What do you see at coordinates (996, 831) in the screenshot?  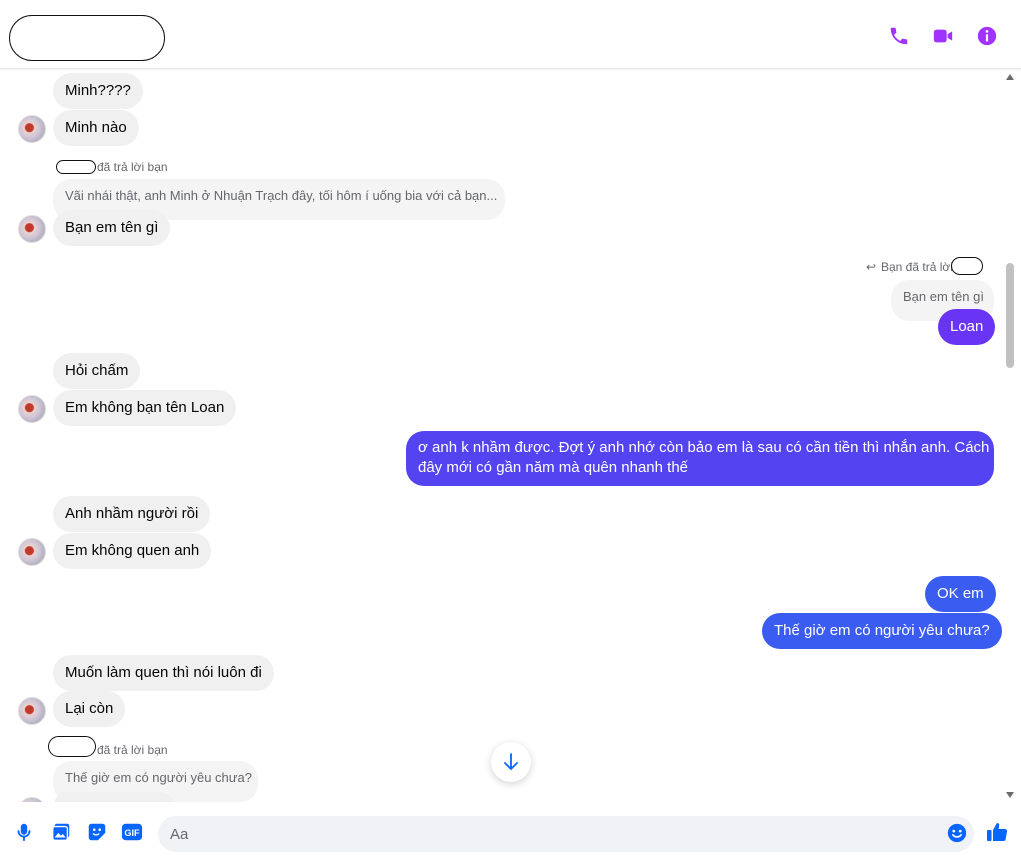 I see `like-icon` at bounding box center [996, 831].